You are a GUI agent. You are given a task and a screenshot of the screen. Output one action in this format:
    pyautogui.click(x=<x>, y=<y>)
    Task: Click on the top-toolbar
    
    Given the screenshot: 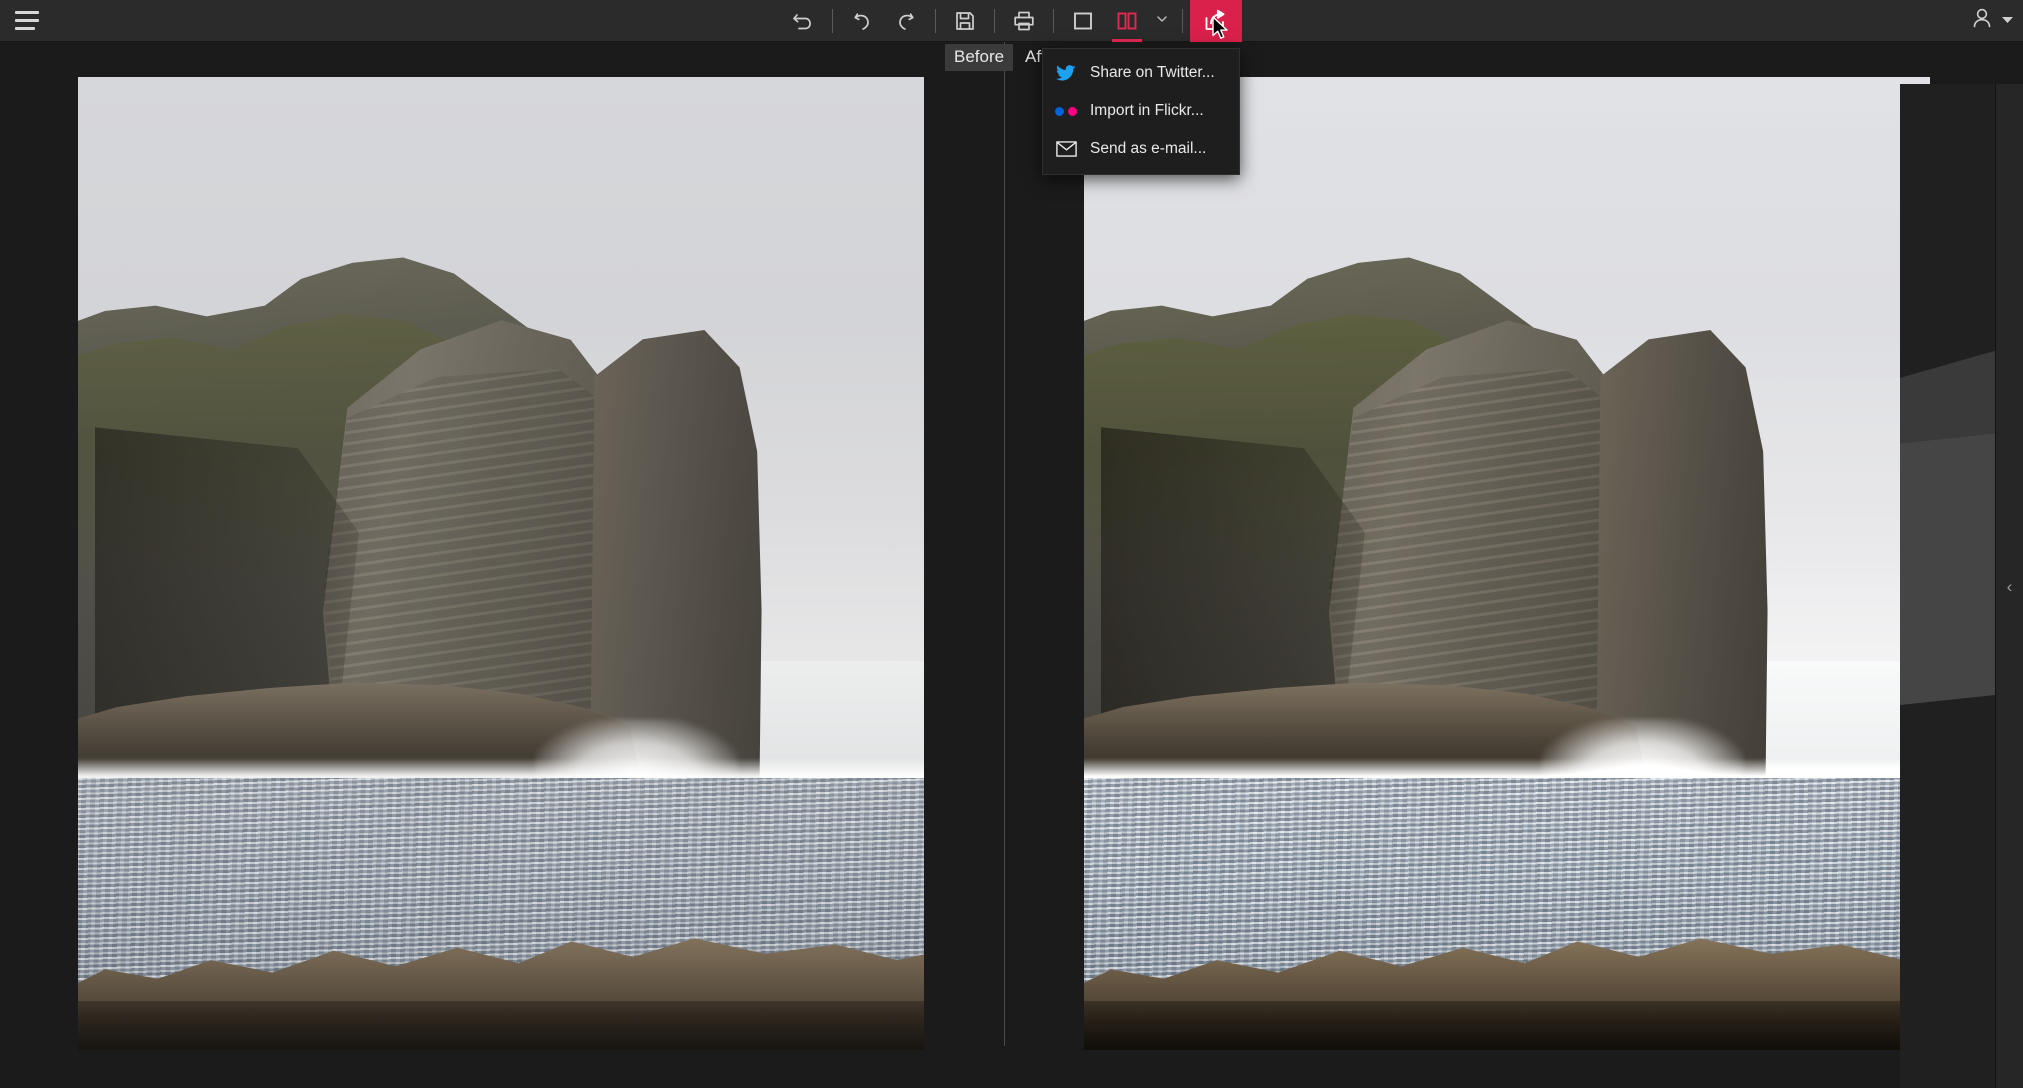 What is the action you would take?
    pyautogui.click(x=1011, y=21)
    